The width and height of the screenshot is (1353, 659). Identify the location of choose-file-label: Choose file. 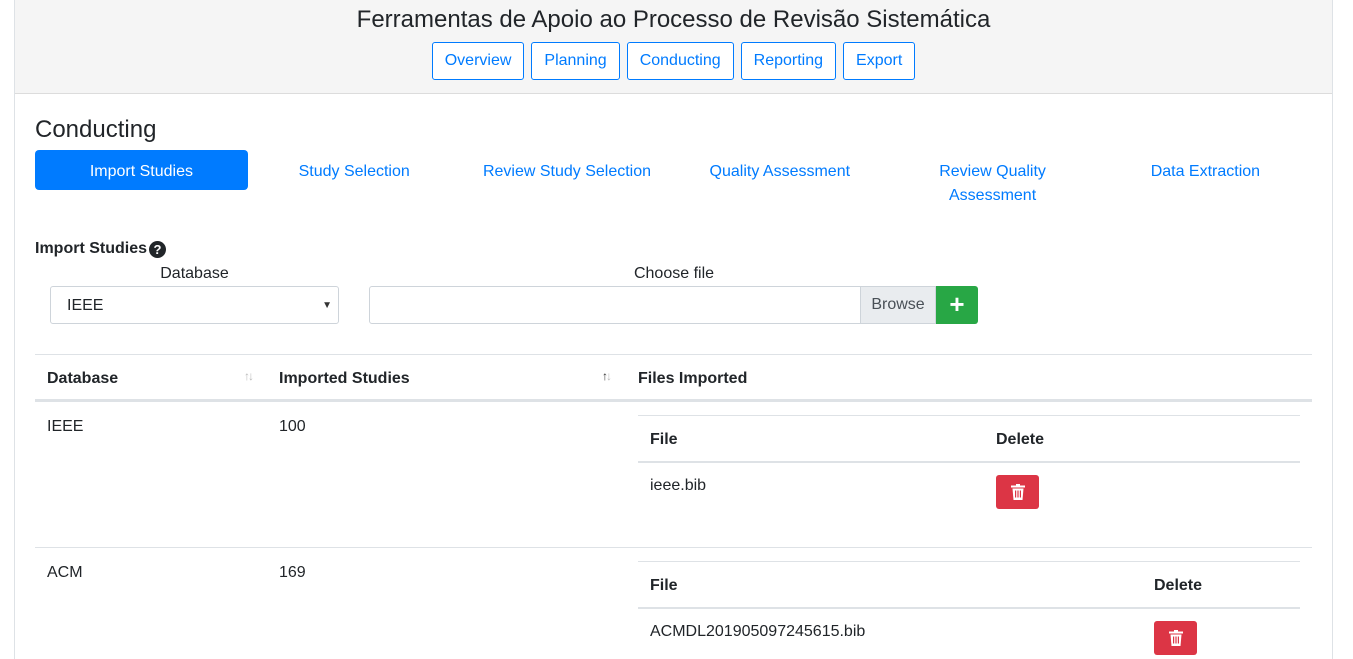
(674, 273).